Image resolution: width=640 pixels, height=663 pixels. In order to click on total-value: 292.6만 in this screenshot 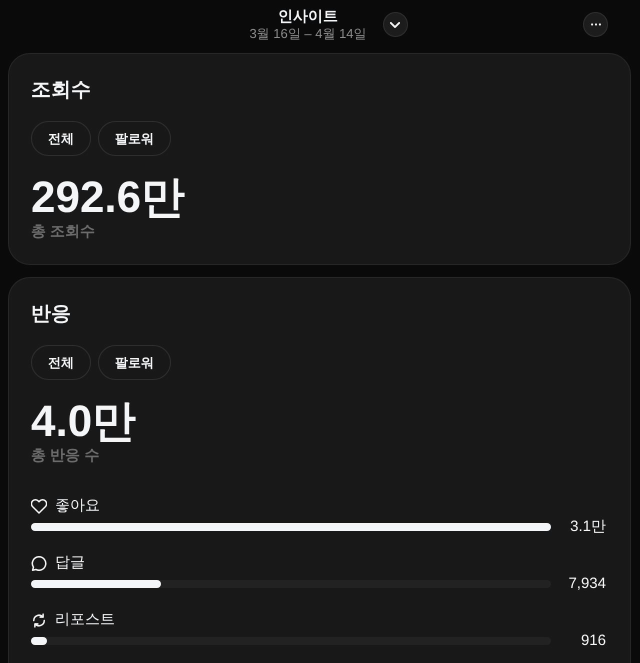, I will do `click(108, 198)`.